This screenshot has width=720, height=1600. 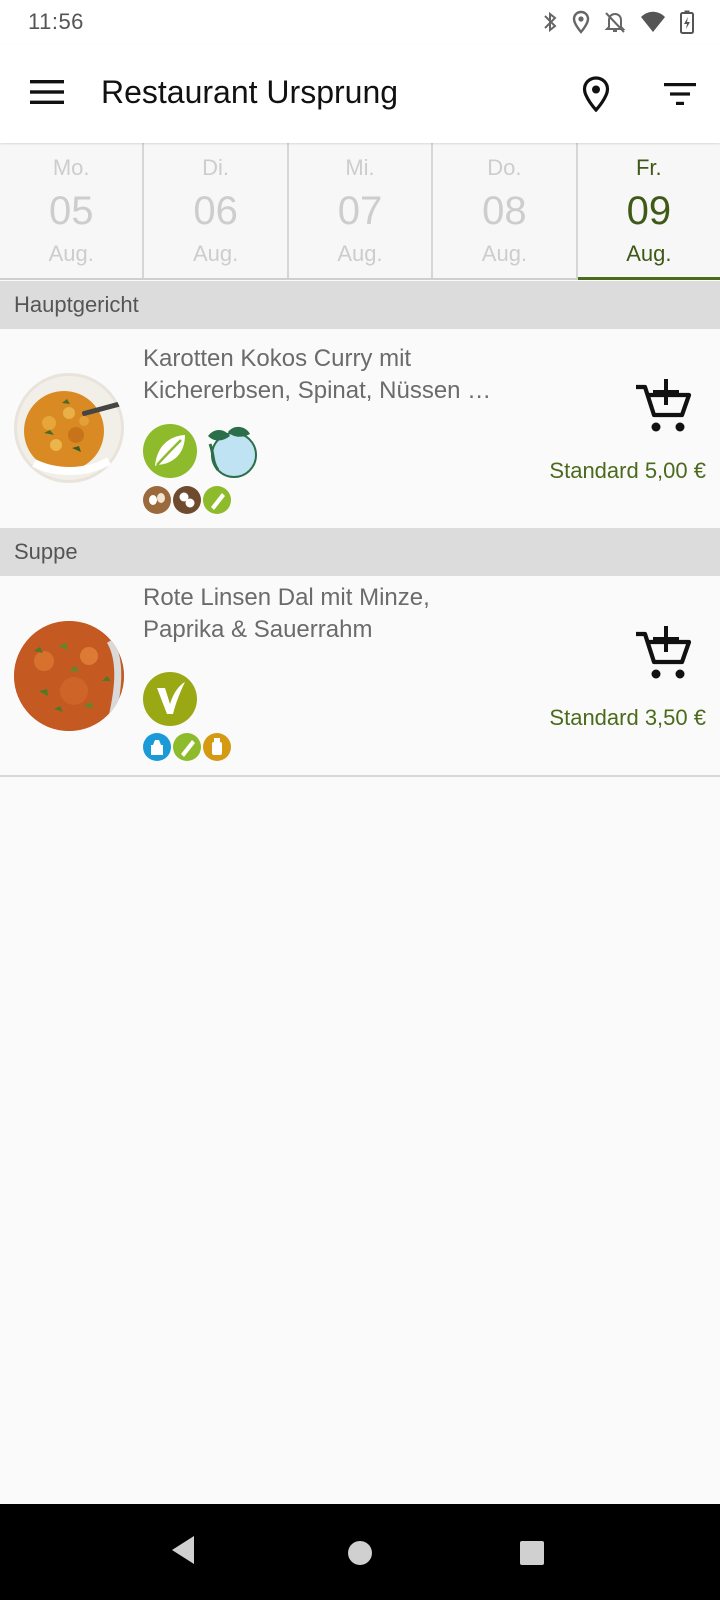 I want to click on date-tab-weekday: Di., so click(x=216, y=167).